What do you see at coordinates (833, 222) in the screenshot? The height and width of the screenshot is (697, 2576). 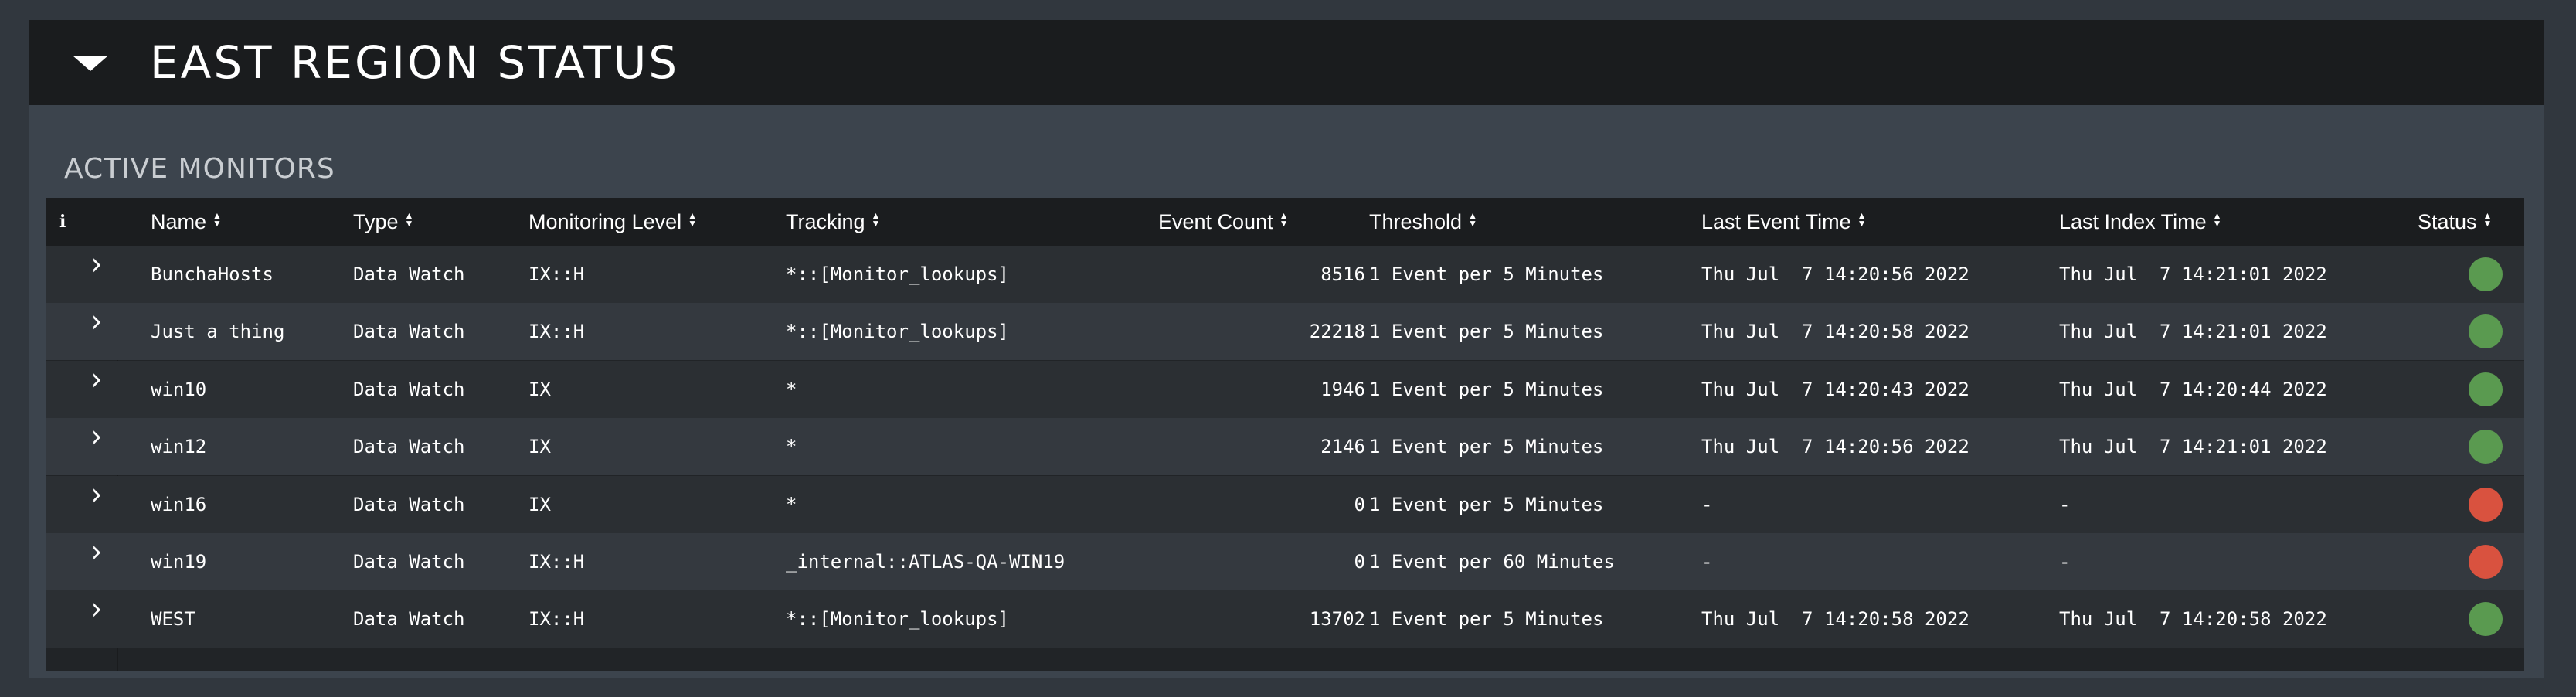 I see `col-tracking-header: Tracking ▲ ▼` at bounding box center [833, 222].